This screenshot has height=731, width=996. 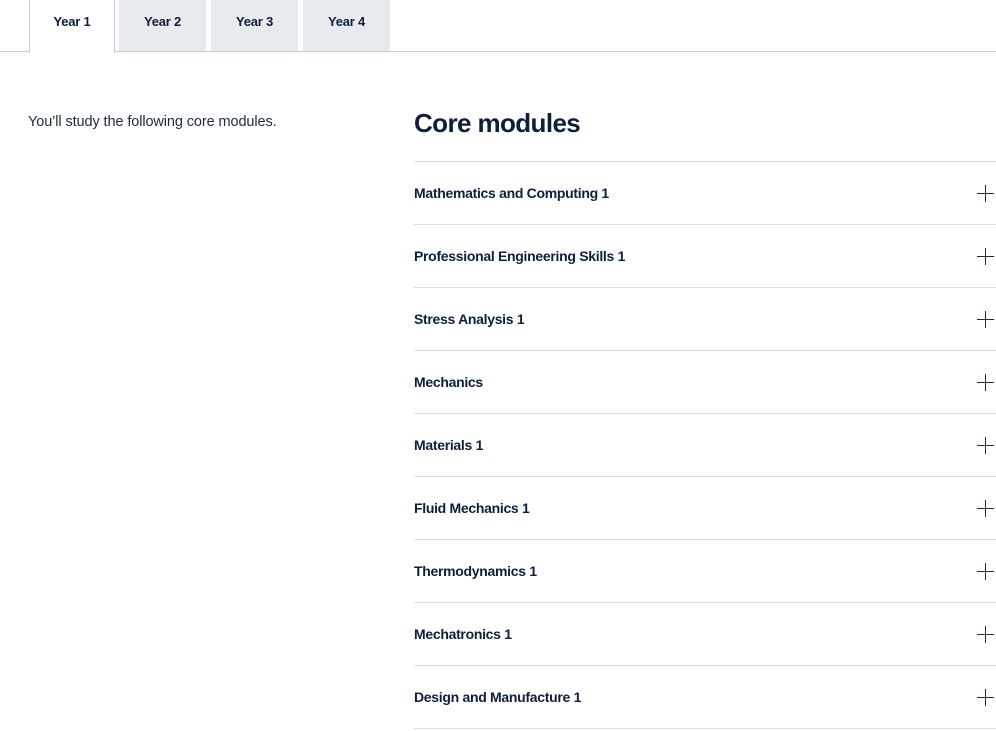 I want to click on tab-year-1: Year 1, so click(x=72, y=26).